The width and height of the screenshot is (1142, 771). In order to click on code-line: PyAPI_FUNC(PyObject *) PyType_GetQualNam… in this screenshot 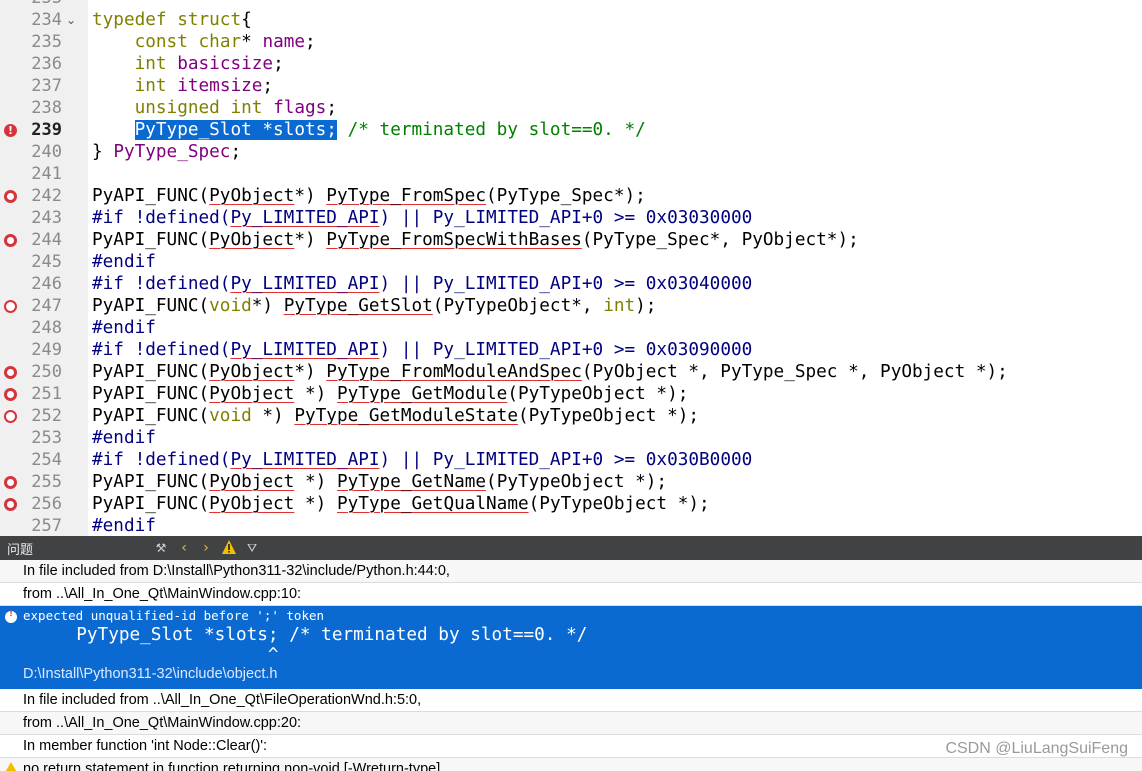, I will do `click(615, 504)`.